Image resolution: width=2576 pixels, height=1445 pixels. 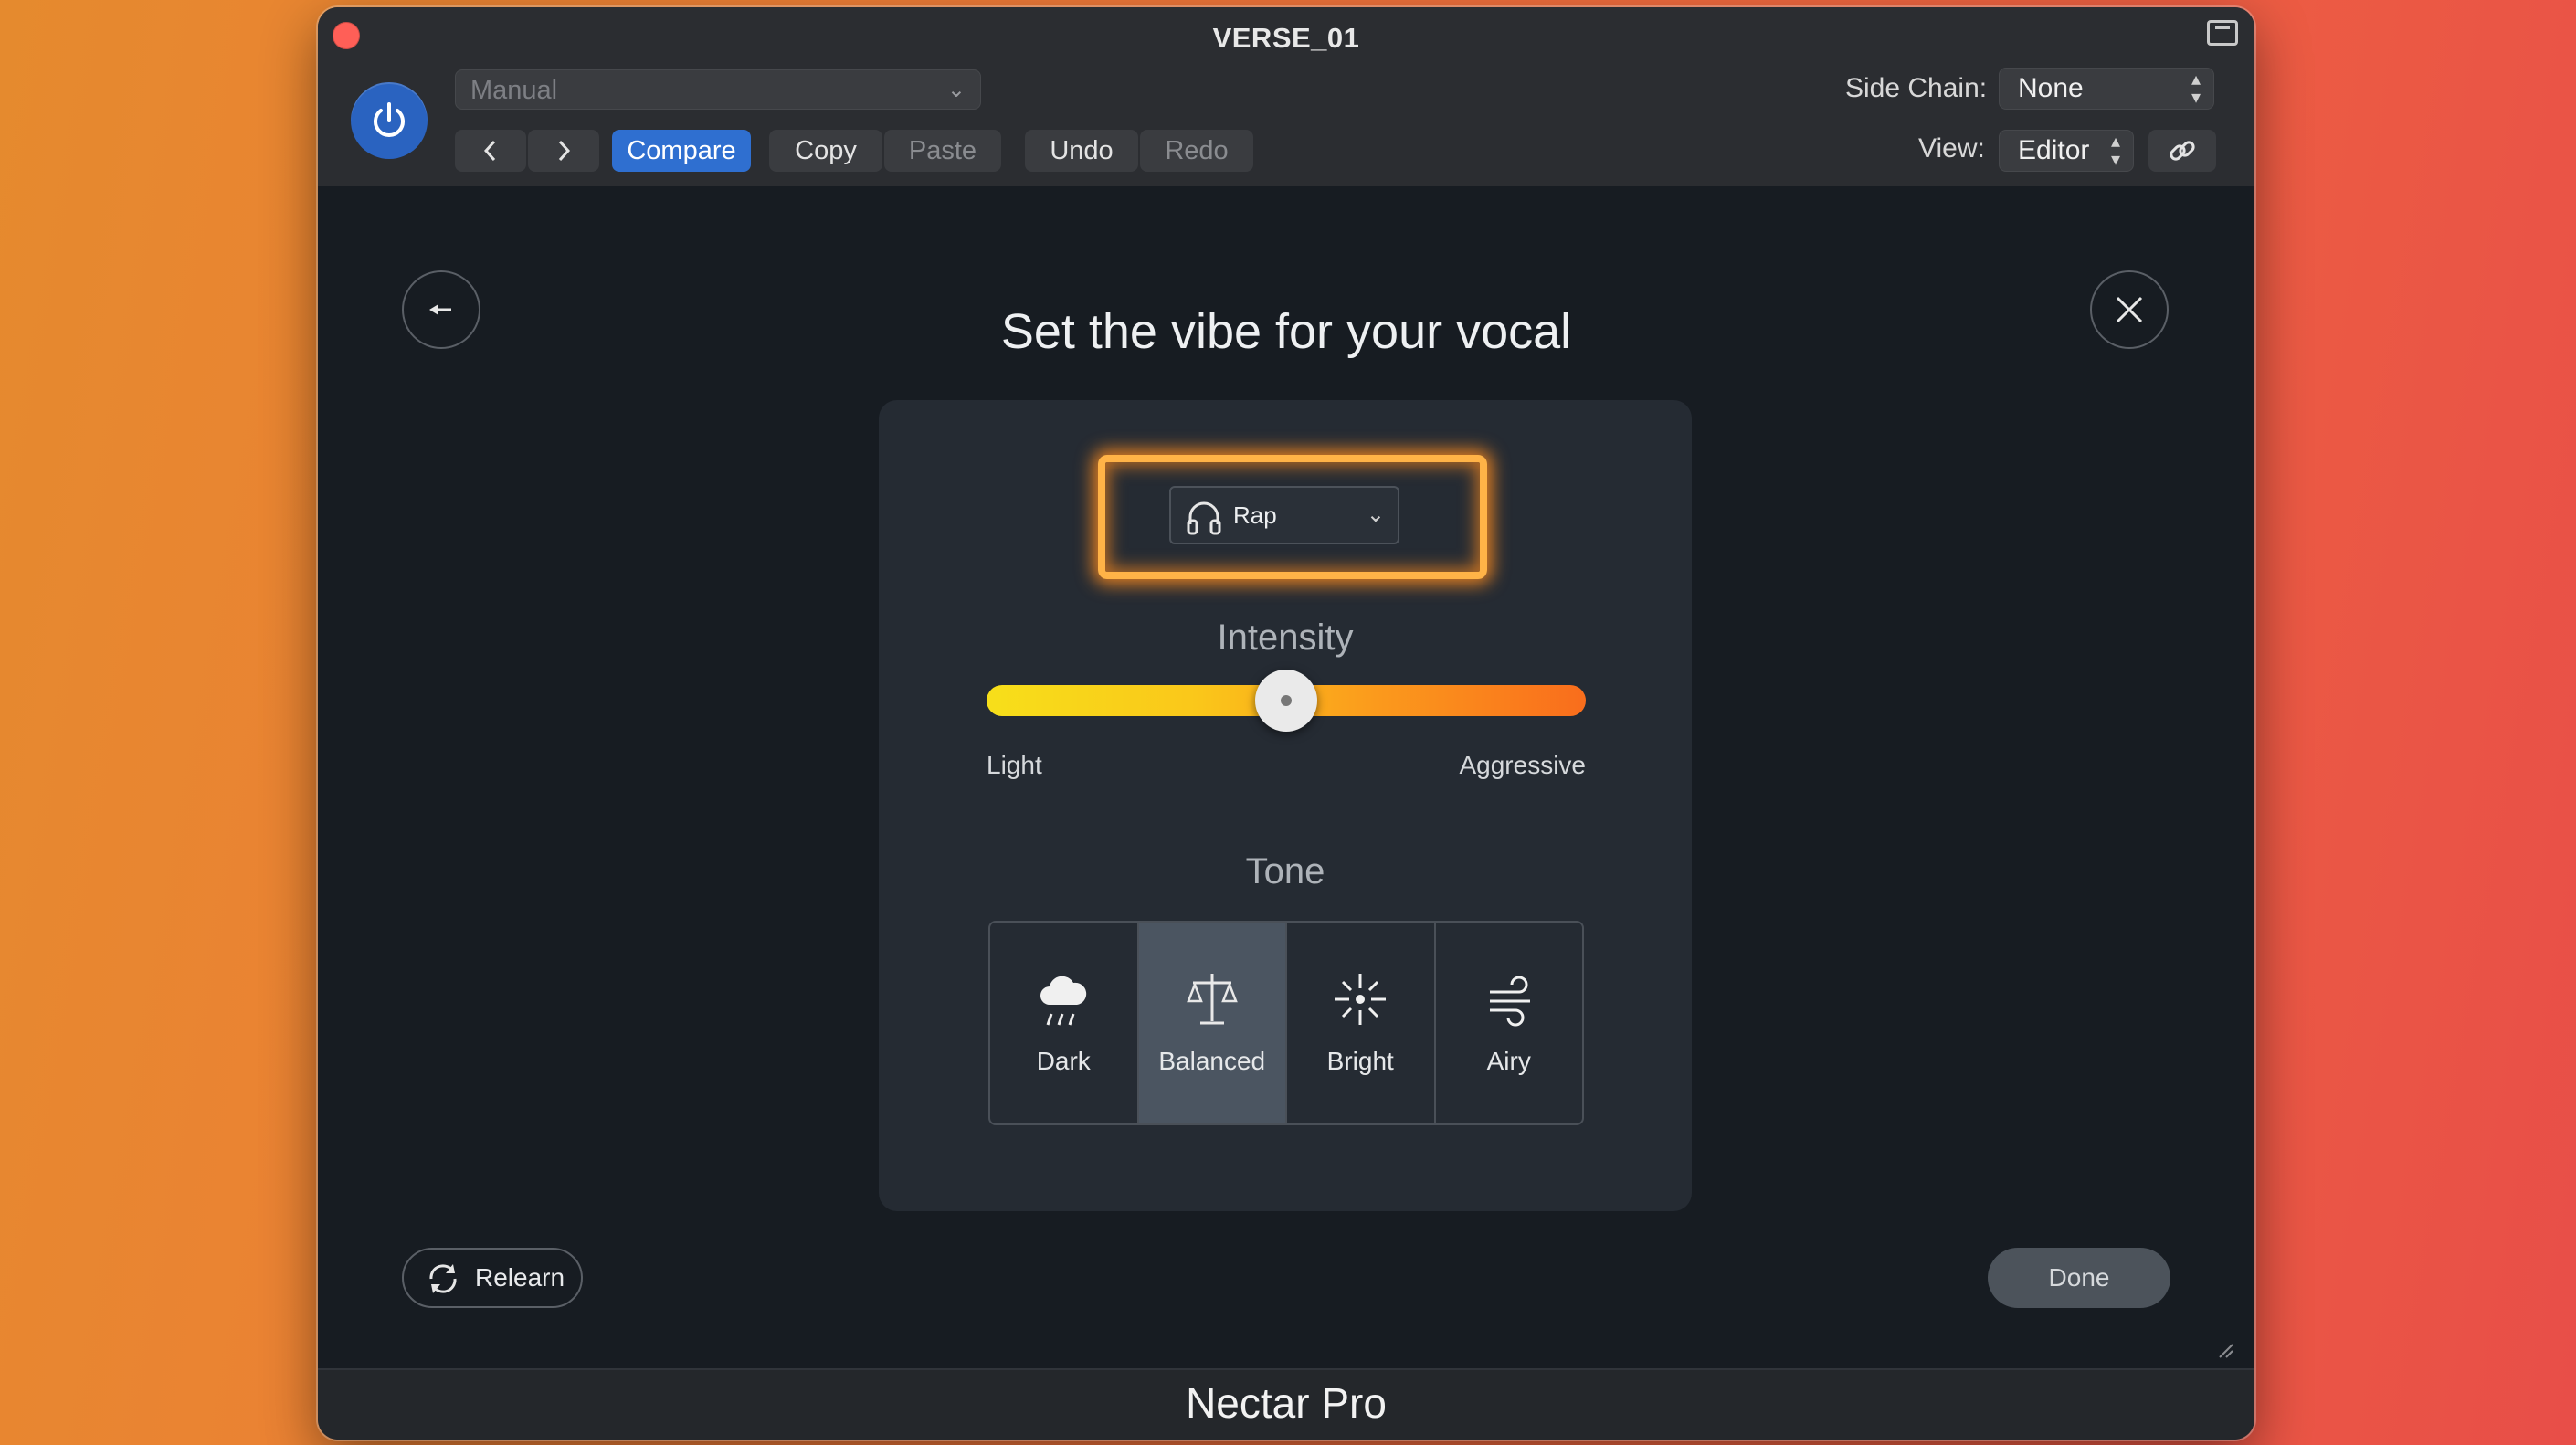 I want to click on sidechain-value: None, so click(x=2051, y=88).